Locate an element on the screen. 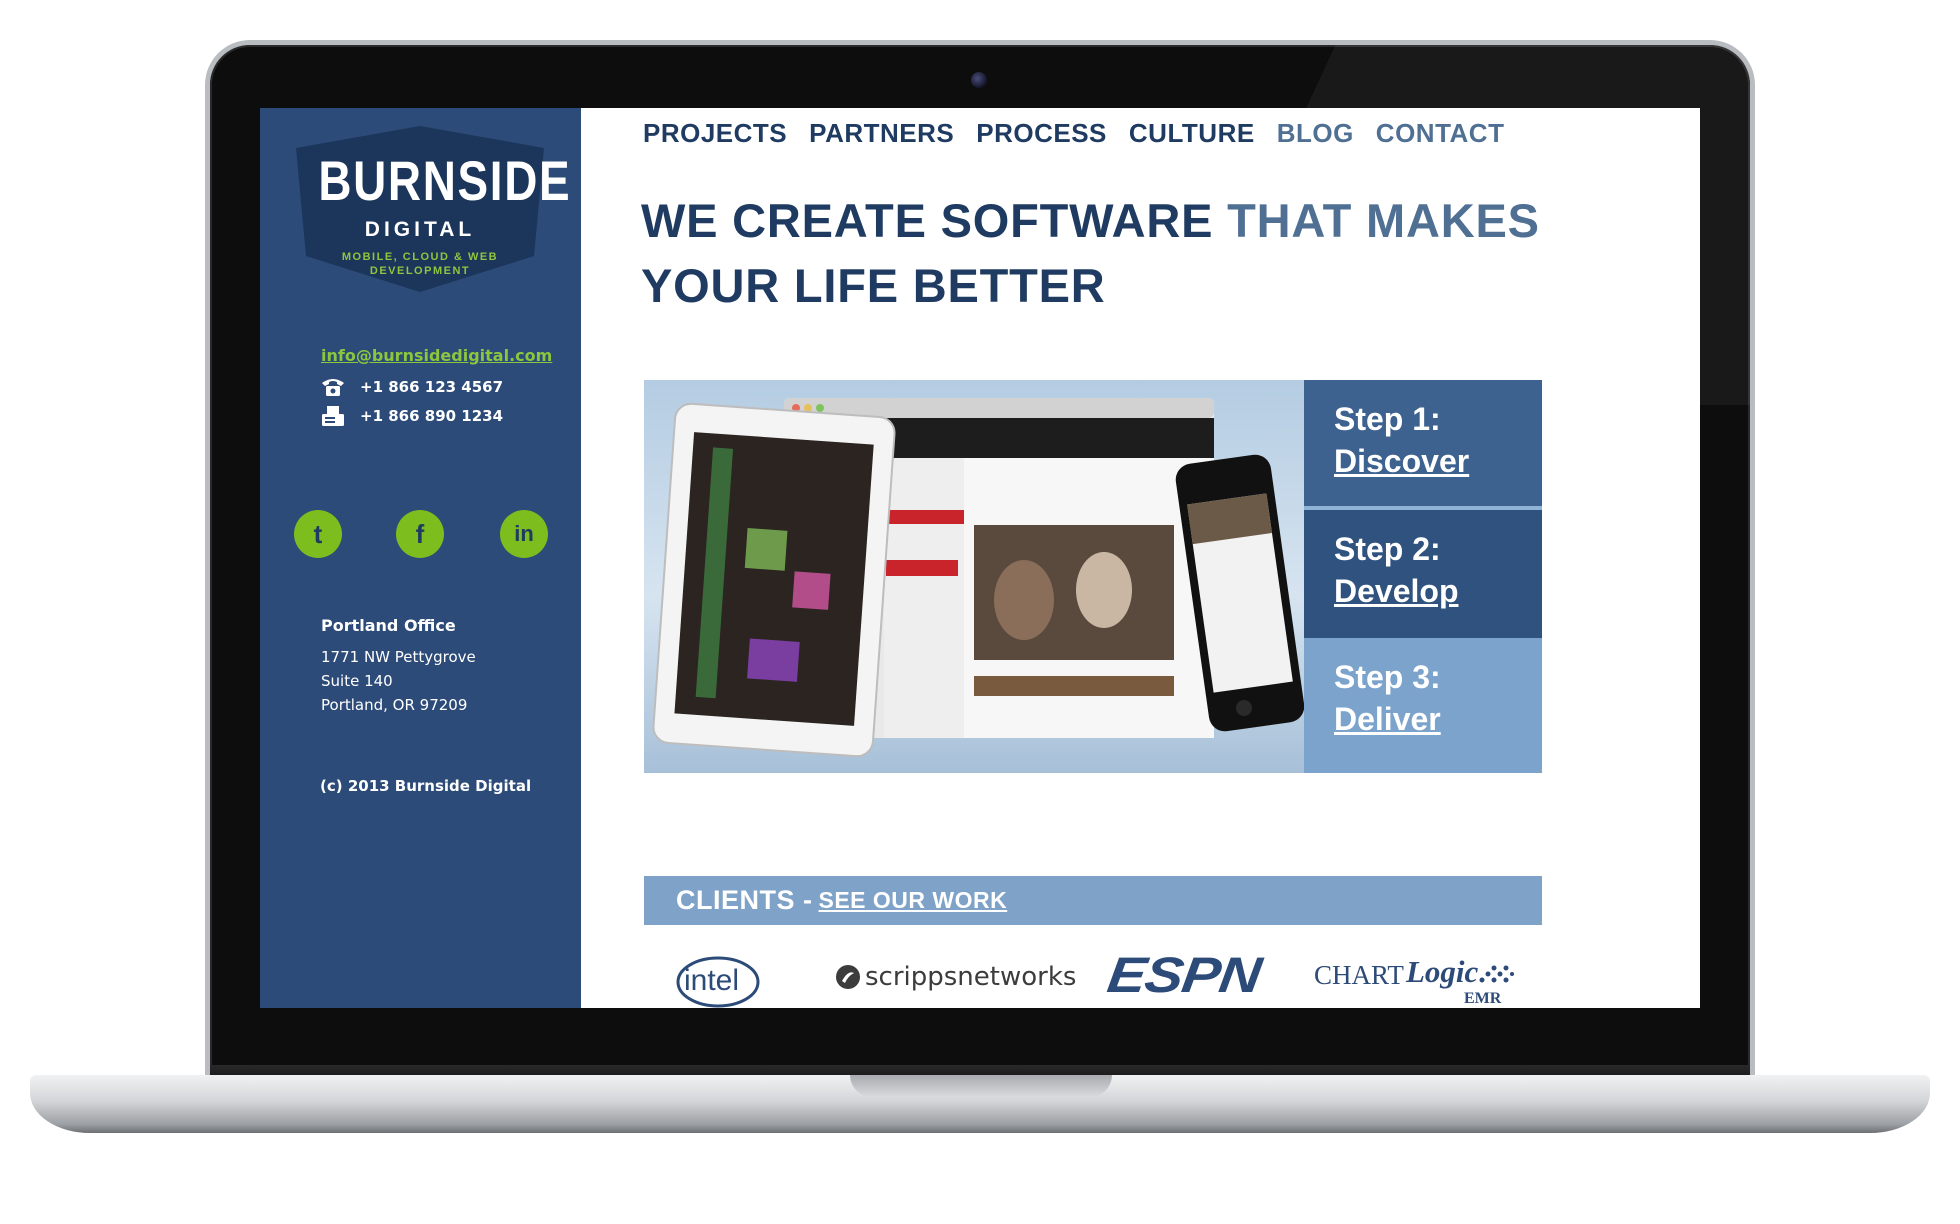 This screenshot has width=1960, height=1224. step-develop: Step 2: Develop is located at coordinates (1423, 574).